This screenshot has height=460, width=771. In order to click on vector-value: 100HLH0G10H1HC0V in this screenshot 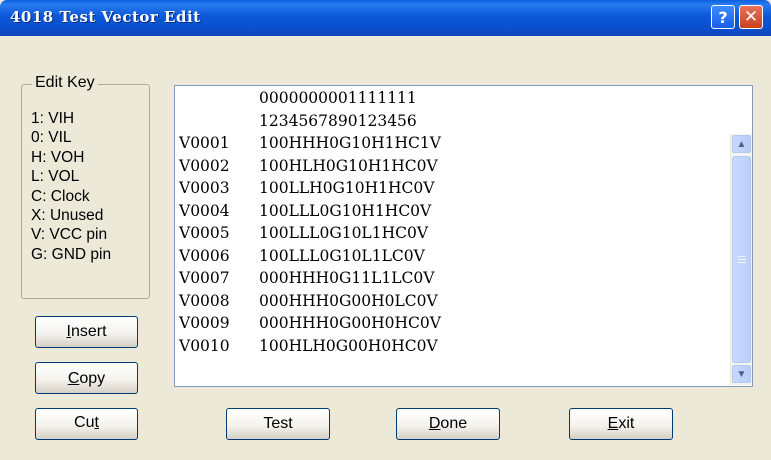, I will do `click(348, 165)`.